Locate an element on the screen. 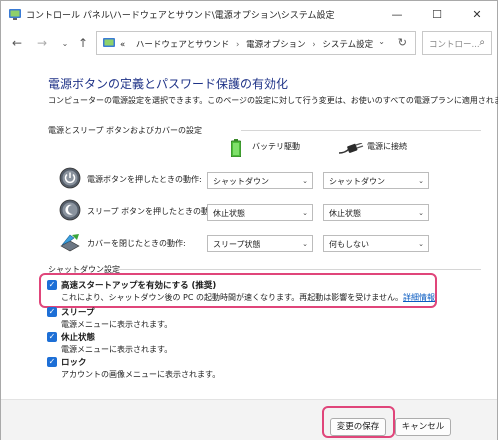  up-button: ↑ is located at coordinates (83, 43).